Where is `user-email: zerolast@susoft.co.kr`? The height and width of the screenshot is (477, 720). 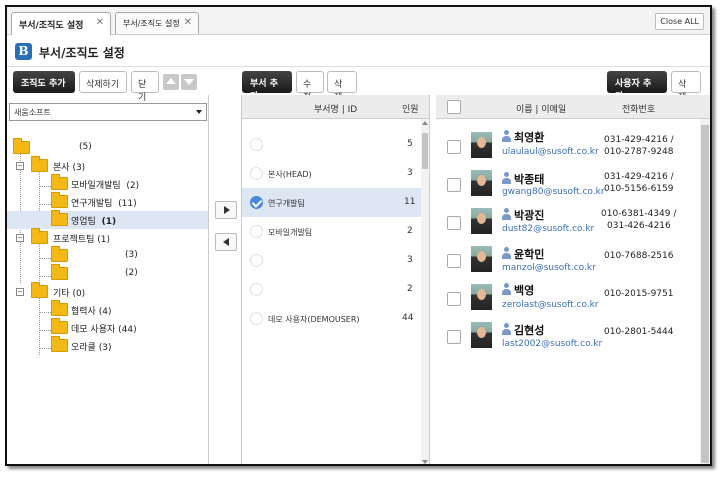
user-email: zerolast@susoft.co.kr is located at coordinates (550, 305).